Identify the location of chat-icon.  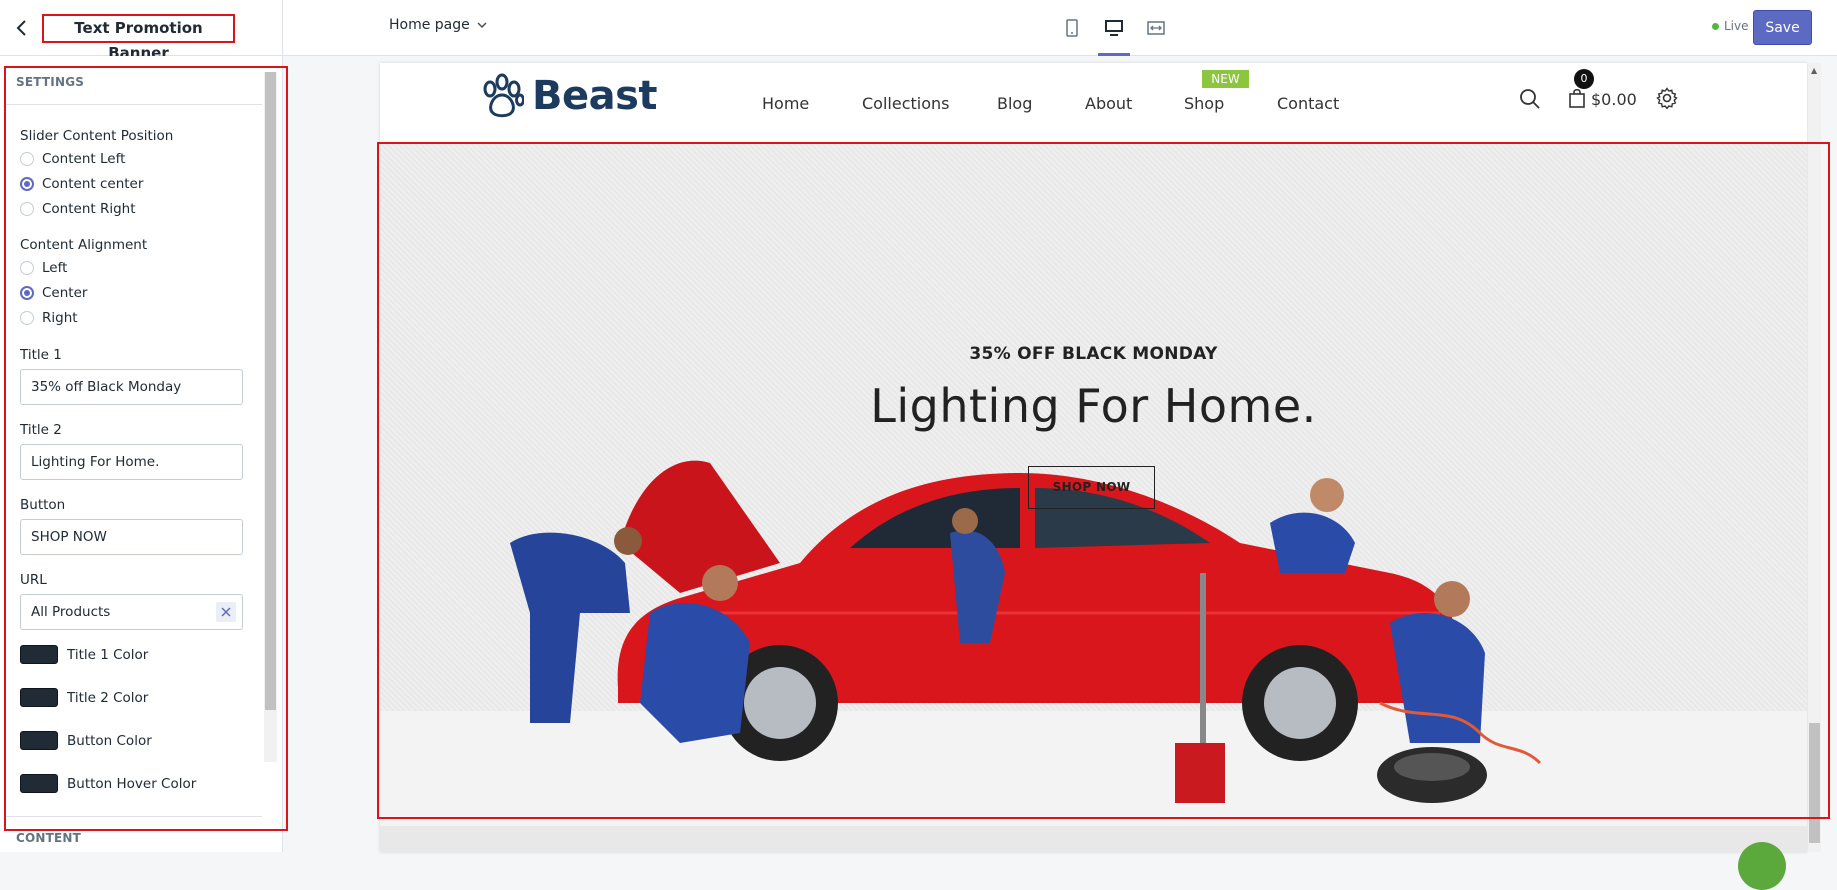
(1762, 866).